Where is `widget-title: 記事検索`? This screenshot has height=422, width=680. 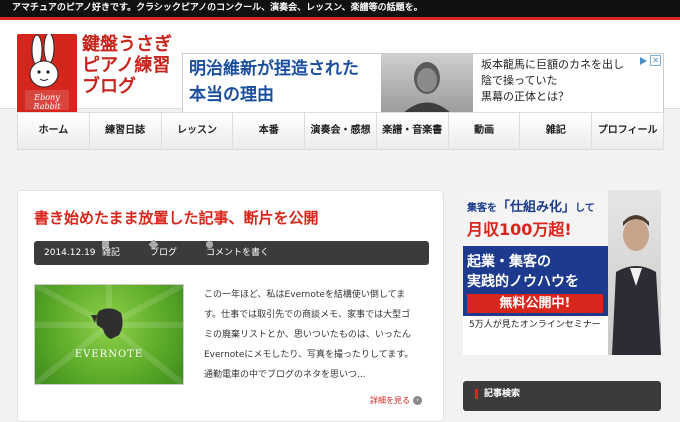
widget-title: 記事検索 is located at coordinates (502, 394).